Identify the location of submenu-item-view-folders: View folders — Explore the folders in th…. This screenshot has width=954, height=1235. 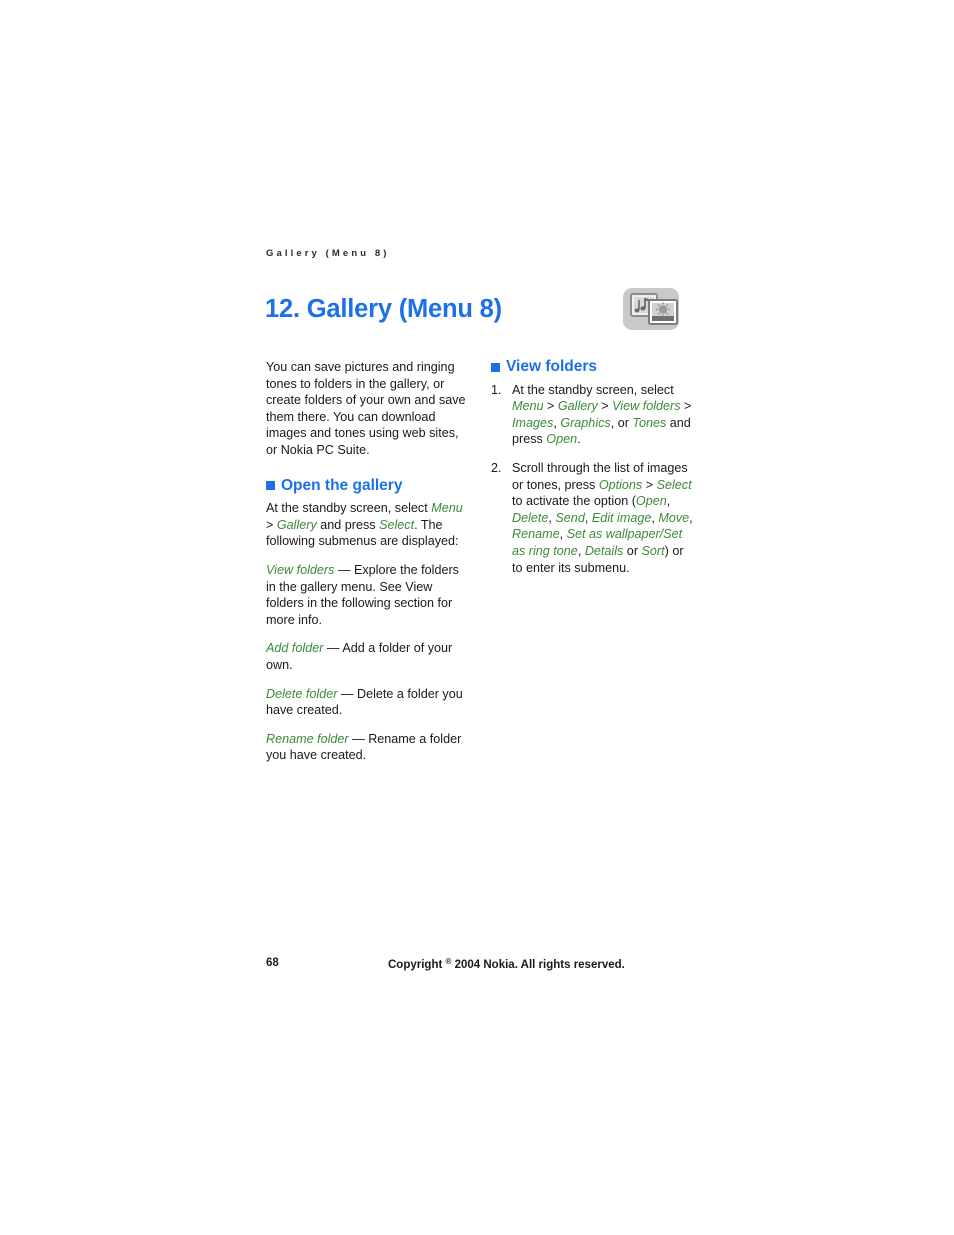
(367, 595).